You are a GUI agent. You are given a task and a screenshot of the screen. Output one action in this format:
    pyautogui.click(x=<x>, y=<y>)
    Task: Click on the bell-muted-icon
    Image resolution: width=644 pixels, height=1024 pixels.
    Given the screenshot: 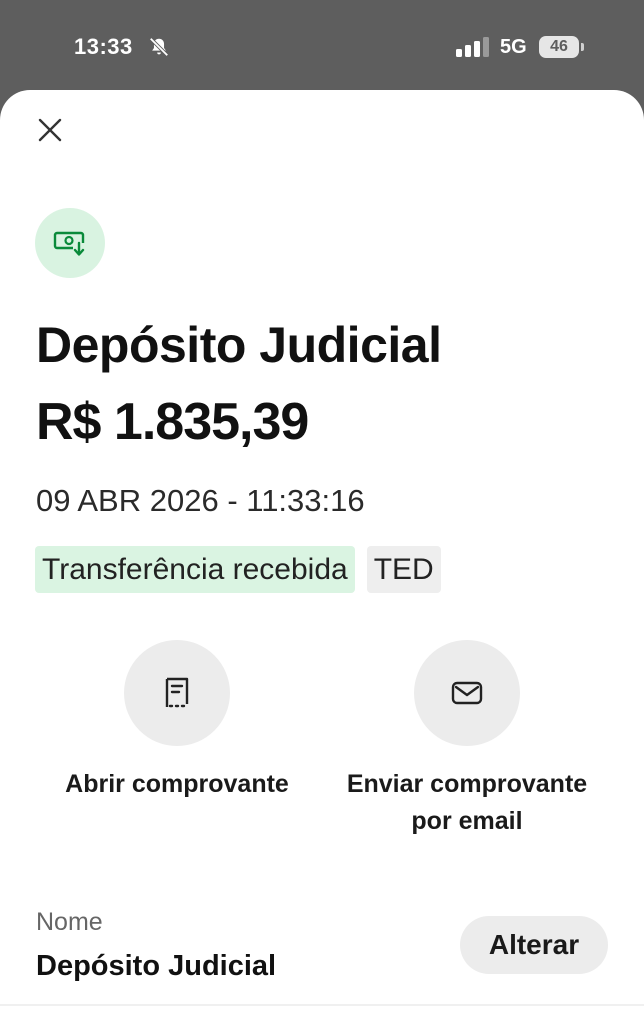 What is the action you would take?
    pyautogui.click(x=159, y=47)
    